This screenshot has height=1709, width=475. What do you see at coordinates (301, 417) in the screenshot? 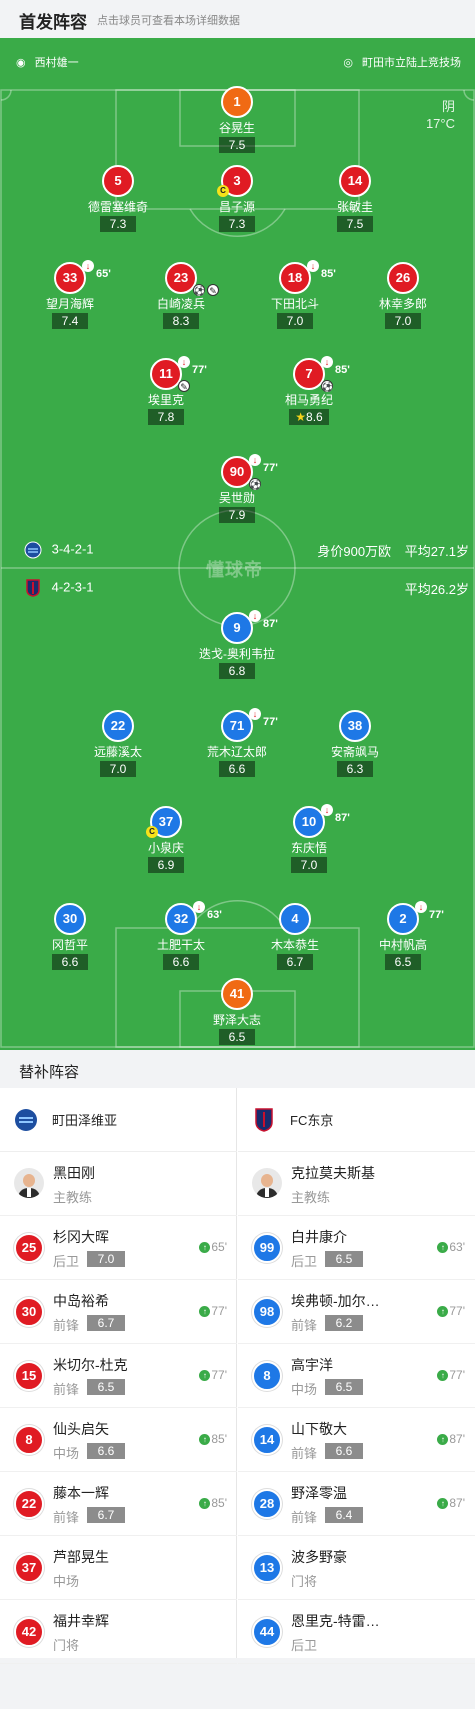
I see `star-icon: ★` at bounding box center [301, 417].